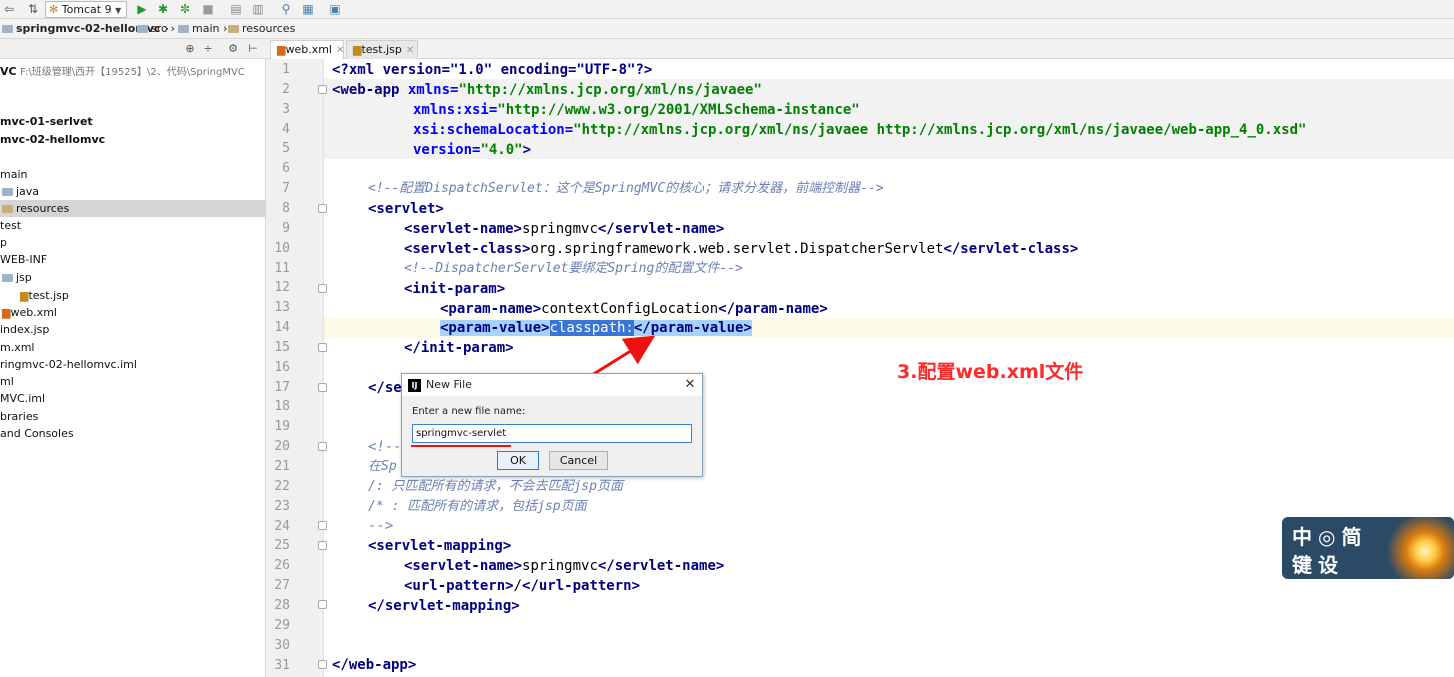 The image size is (1454, 677). Describe the element at coordinates (308, 9) in the screenshot. I see `structure-icon: ▦` at that location.